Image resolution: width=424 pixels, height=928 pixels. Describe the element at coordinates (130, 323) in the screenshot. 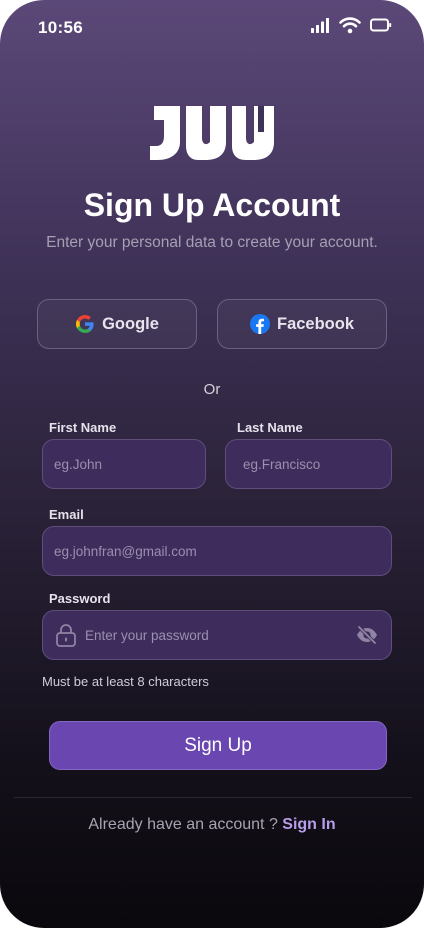

I see `google-label: Google` at that location.